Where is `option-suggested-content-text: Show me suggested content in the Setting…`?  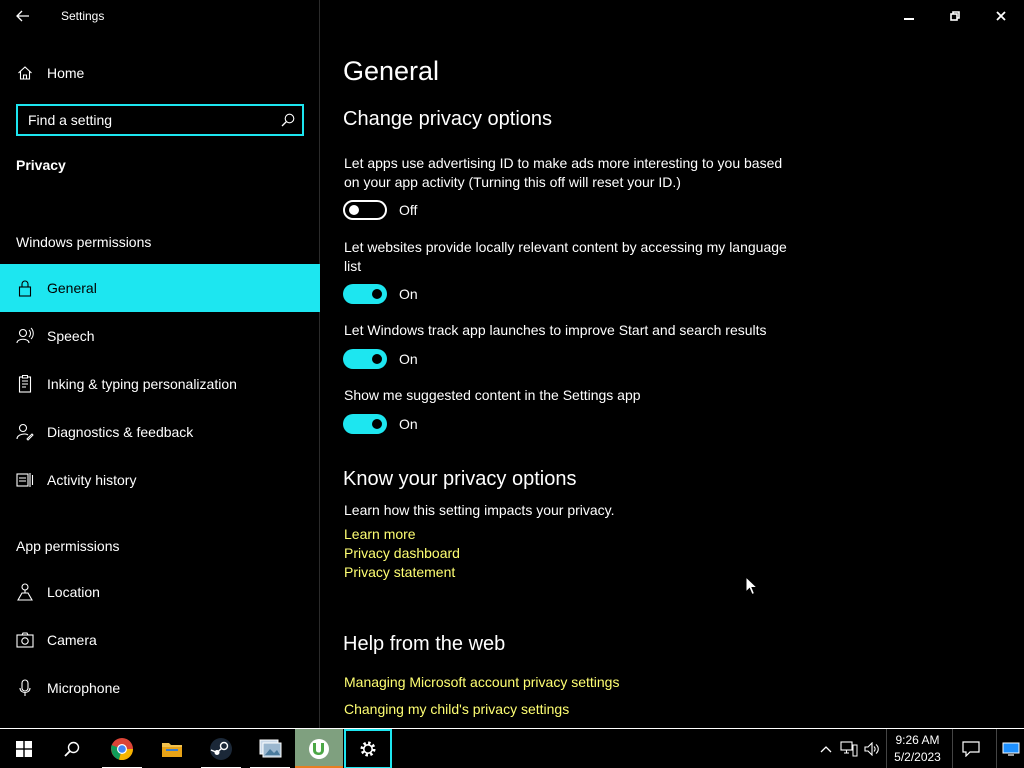
option-suggested-content-text: Show me suggested content in the Setting… is located at coordinates (492, 395).